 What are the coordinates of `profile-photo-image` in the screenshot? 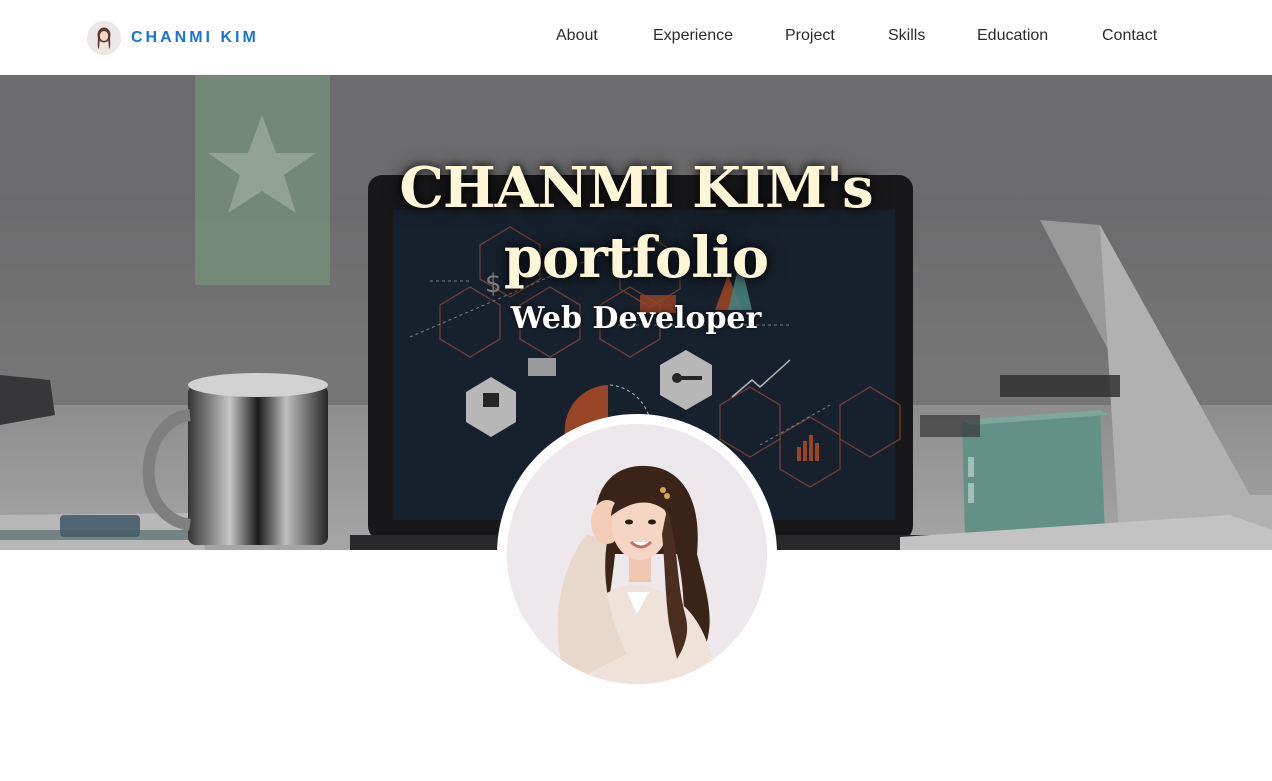 It's located at (637, 554).